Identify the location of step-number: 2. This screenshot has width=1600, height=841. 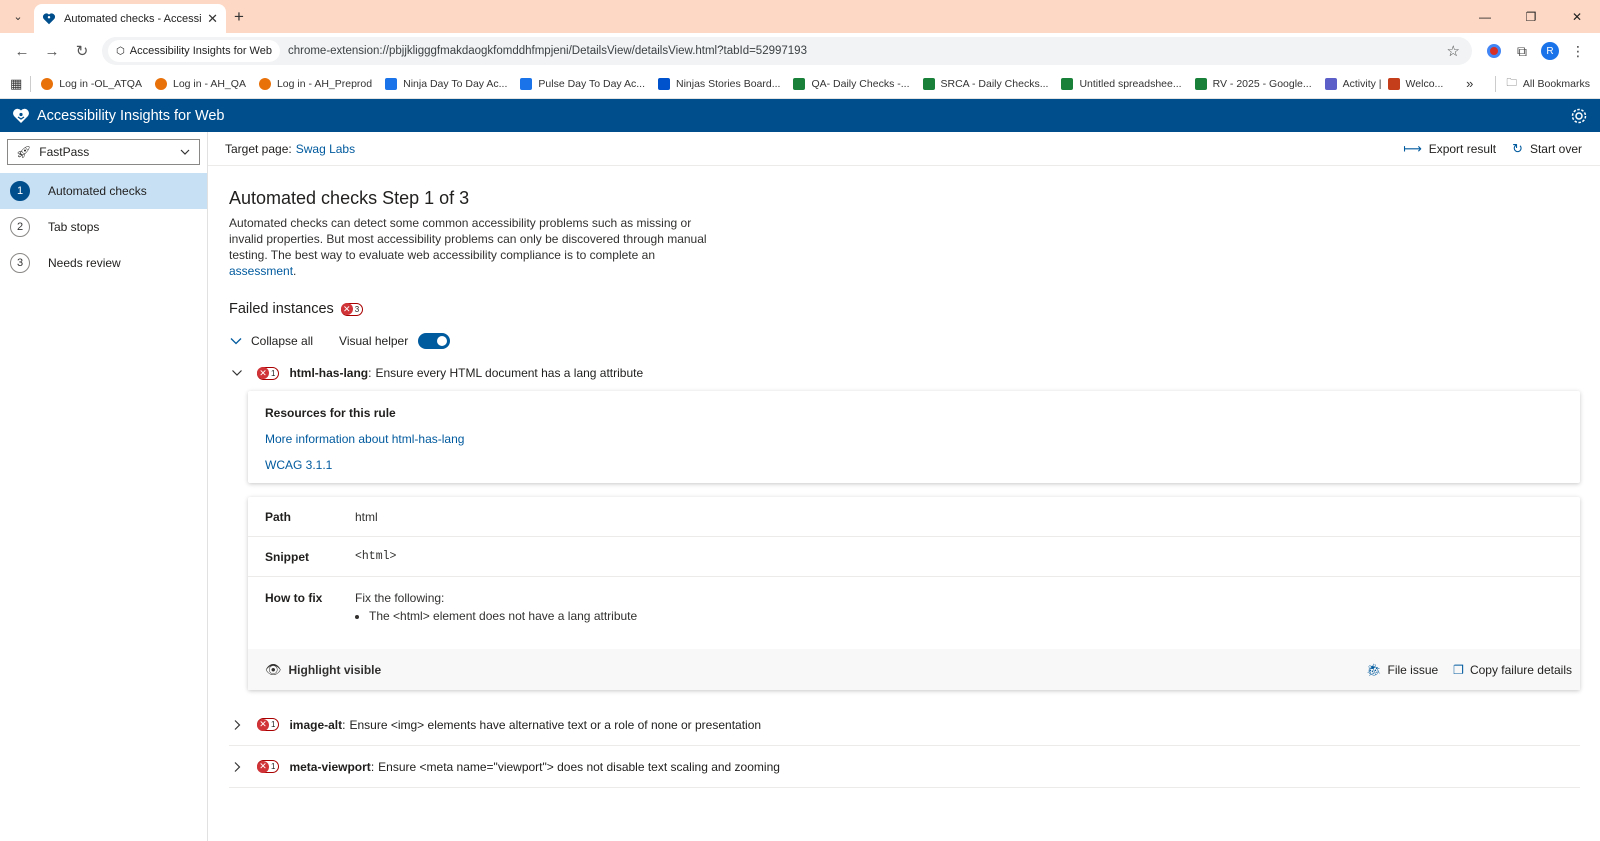
(20, 227).